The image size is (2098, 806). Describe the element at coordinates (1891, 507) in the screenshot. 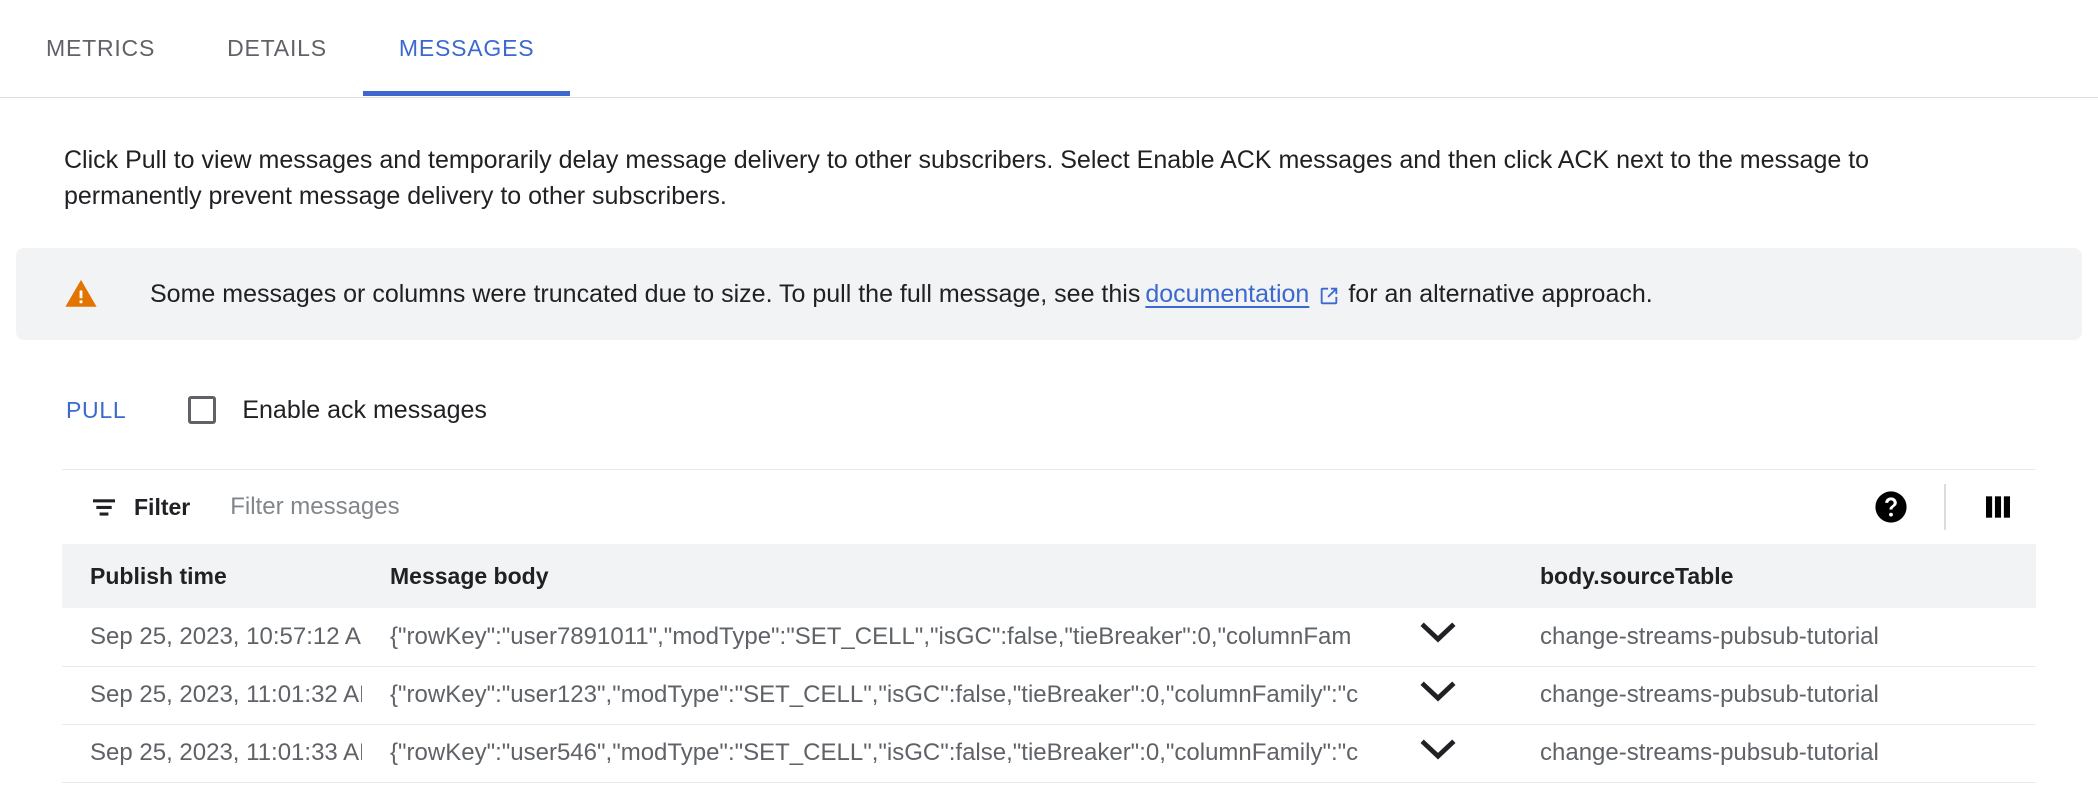

I see `help-circle-icon` at that location.